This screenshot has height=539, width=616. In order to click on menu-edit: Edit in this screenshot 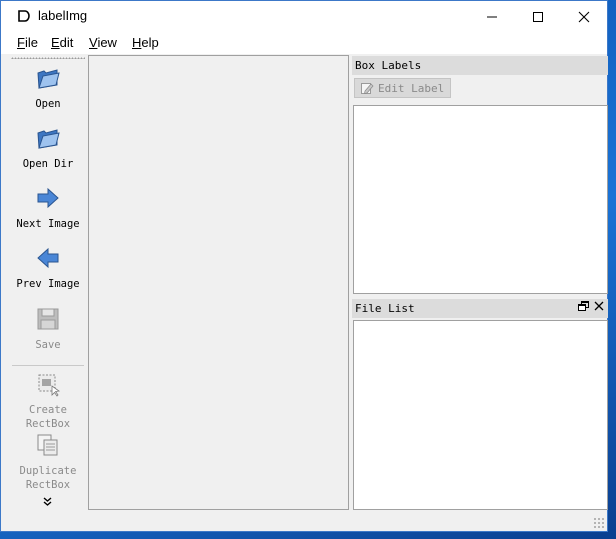, I will do `click(62, 42)`.